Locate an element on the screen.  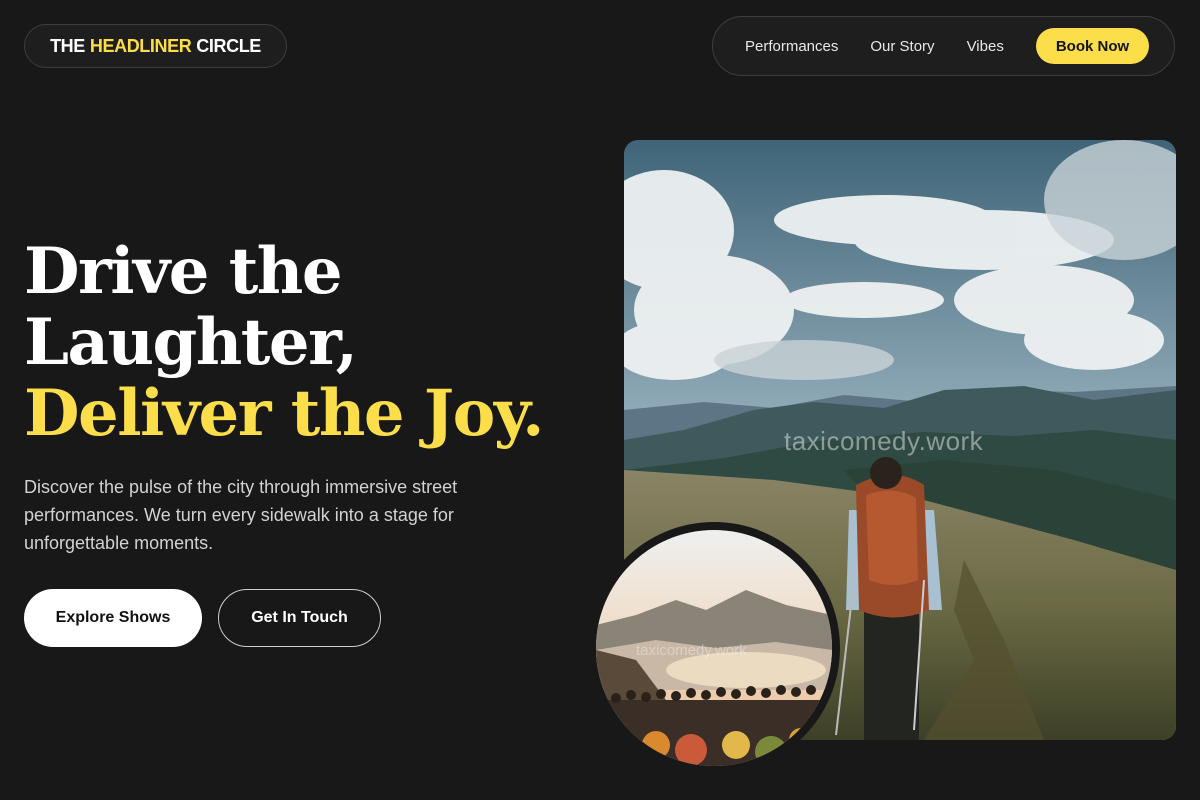
logo-text-circle: CIRCLE is located at coordinates (228, 45).